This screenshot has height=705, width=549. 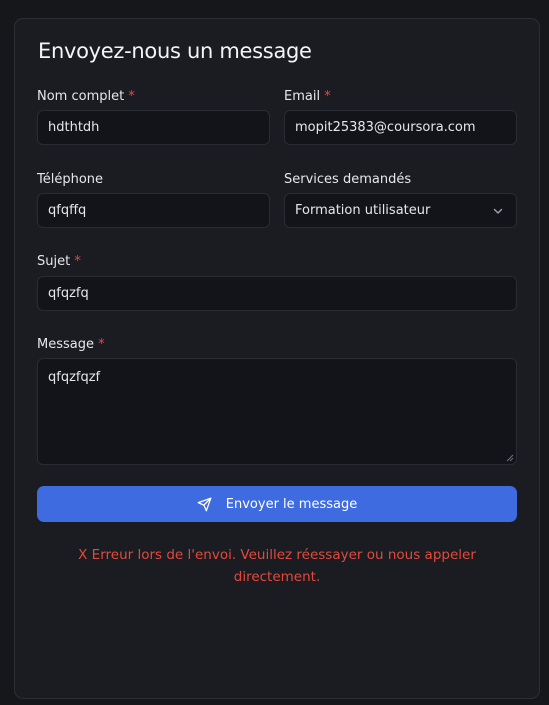 I want to click on email-input: mopit25383@coursora.com, so click(x=400, y=127).